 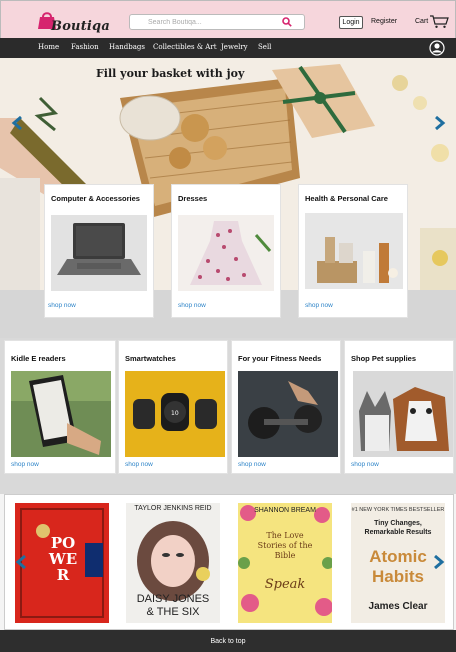 What do you see at coordinates (95, 198) in the screenshot?
I see `category-title: Computer & Accessories` at bounding box center [95, 198].